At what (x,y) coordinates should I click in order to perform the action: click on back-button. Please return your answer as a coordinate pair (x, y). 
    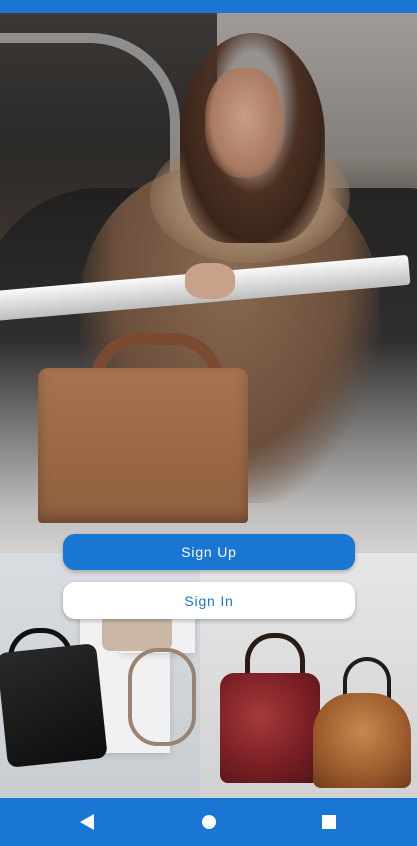
    Looking at the image, I should click on (87, 822).